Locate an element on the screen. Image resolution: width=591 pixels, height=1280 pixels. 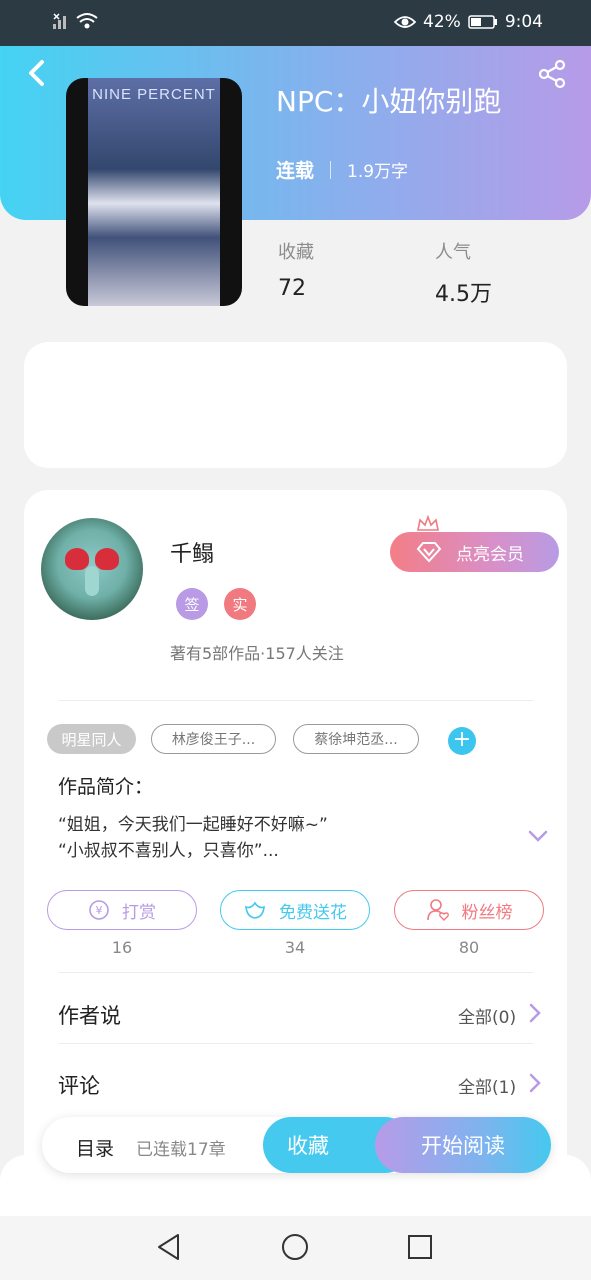
user-heart-icon is located at coordinates (437, 910).